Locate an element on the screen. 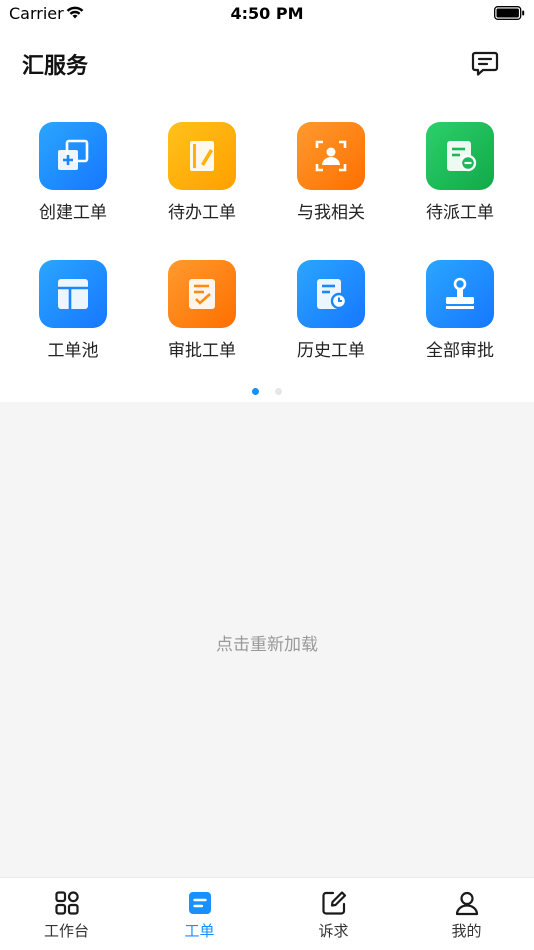 The image size is (534, 950). related-to-me-icon is located at coordinates (331, 156).